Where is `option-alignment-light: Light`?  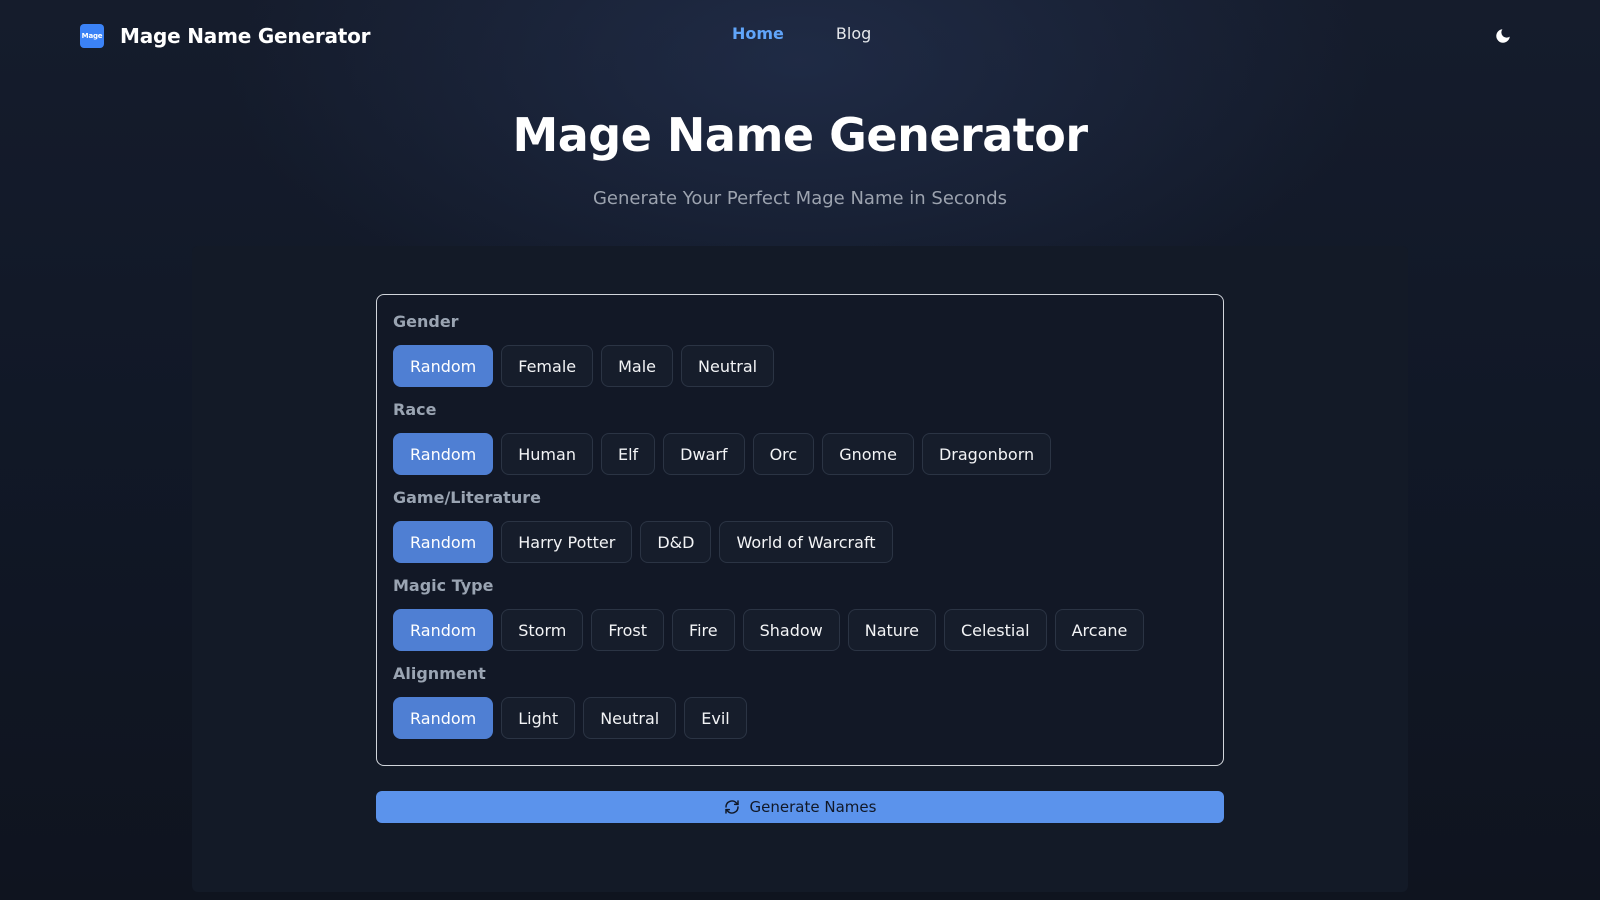
option-alignment-light: Light is located at coordinates (538, 718).